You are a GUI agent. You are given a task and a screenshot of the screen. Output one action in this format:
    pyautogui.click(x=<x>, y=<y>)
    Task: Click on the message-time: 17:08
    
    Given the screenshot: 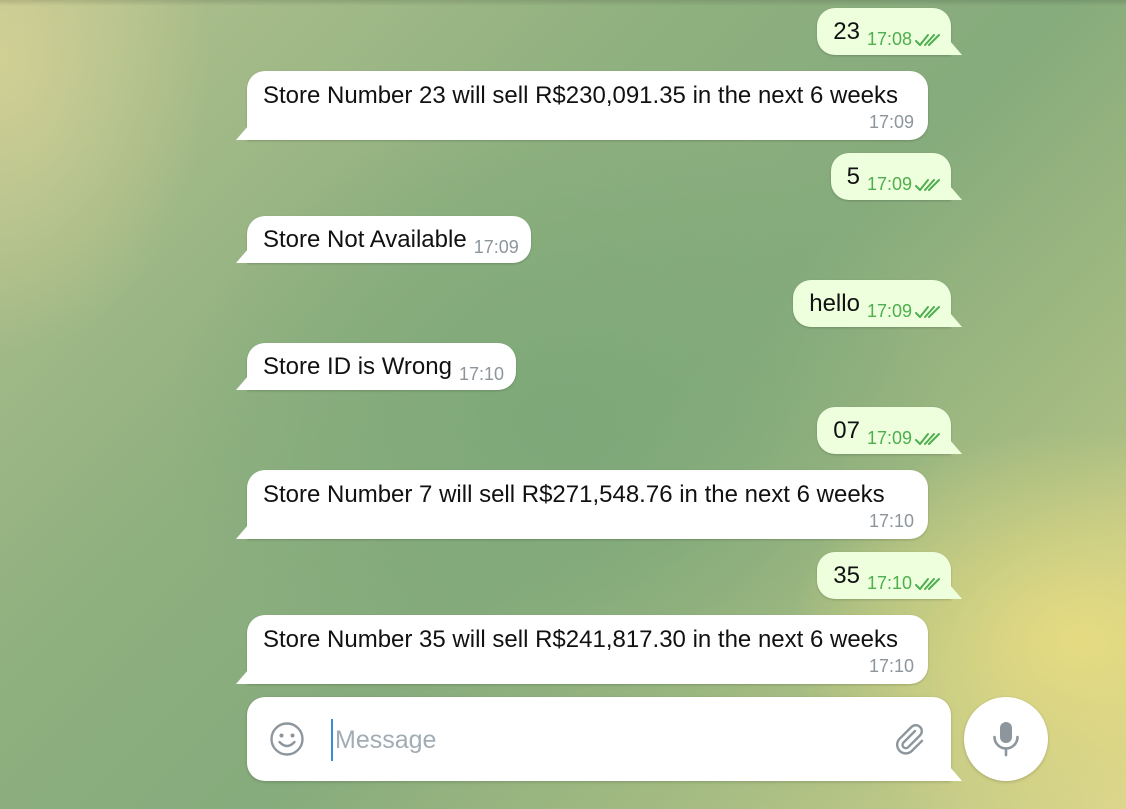 What is the action you would take?
    pyautogui.click(x=889, y=39)
    